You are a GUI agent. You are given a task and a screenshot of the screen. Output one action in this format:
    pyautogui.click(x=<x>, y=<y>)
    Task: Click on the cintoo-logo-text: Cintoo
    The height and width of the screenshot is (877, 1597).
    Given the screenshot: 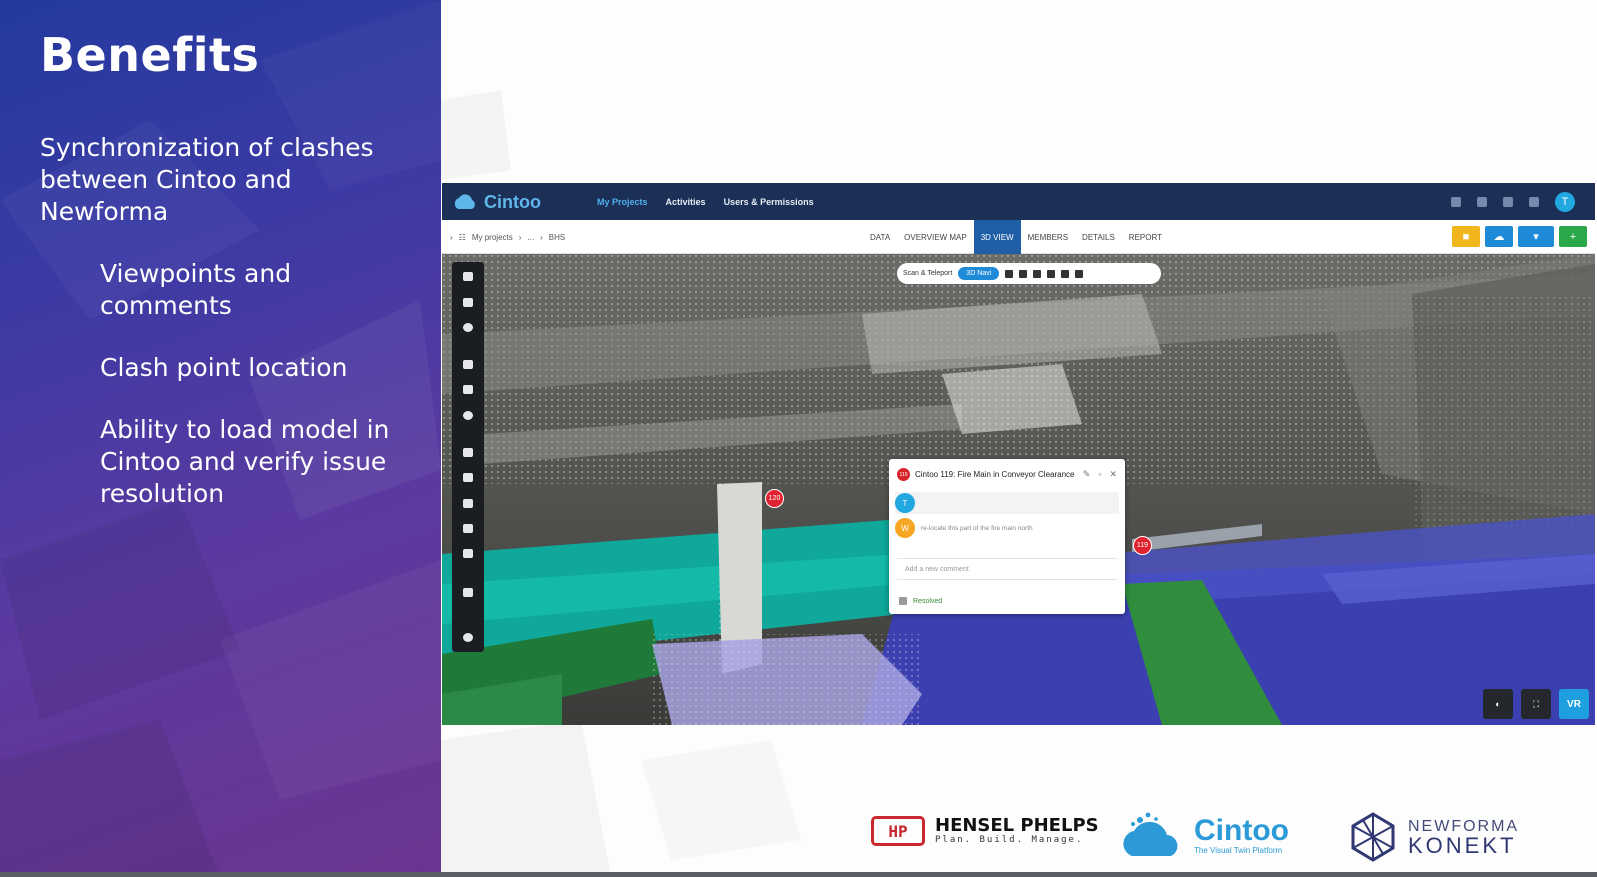 What is the action you would take?
    pyautogui.click(x=512, y=201)
    